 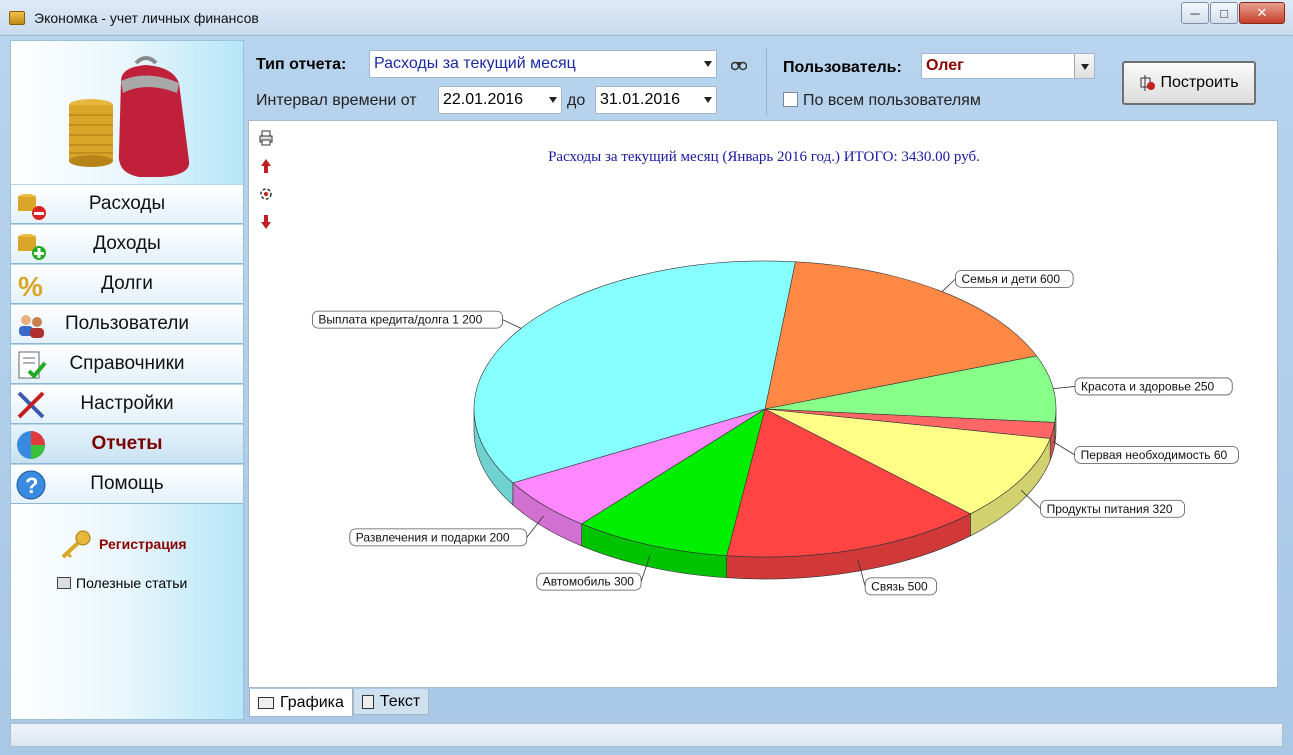 What do you see at coordinates (766, 82) in the screenshot?
I see `separator` at bounding box center [766, 82].